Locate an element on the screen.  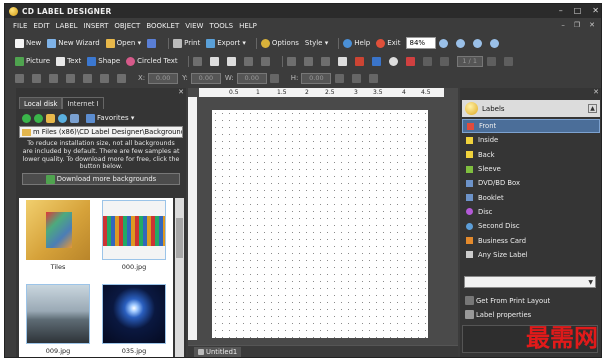
zoom-fit-button is located at coordinates (478, 43).